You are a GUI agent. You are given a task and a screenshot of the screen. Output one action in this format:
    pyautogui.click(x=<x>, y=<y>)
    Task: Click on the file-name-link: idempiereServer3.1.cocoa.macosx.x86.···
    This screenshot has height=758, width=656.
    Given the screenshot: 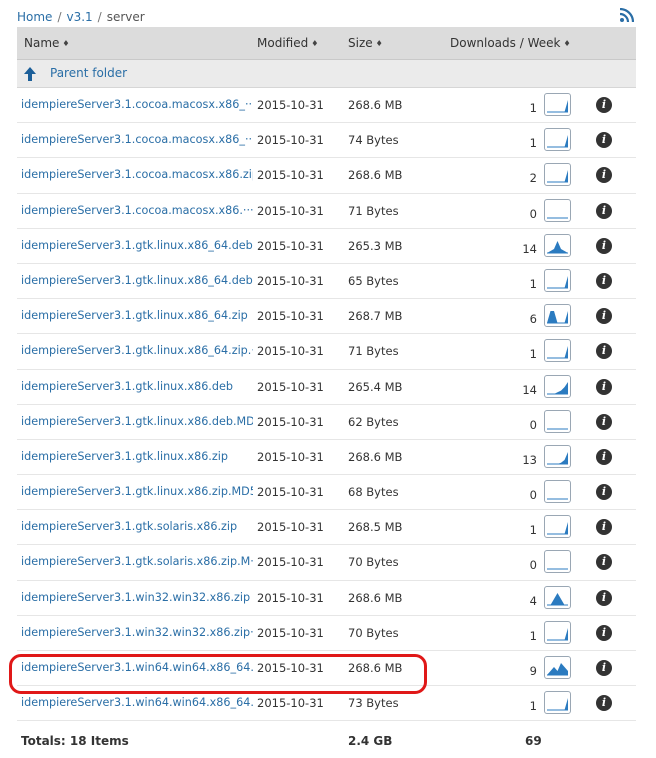 What is the action you would take?
    pyautogui.click(x=137, y=211)
    